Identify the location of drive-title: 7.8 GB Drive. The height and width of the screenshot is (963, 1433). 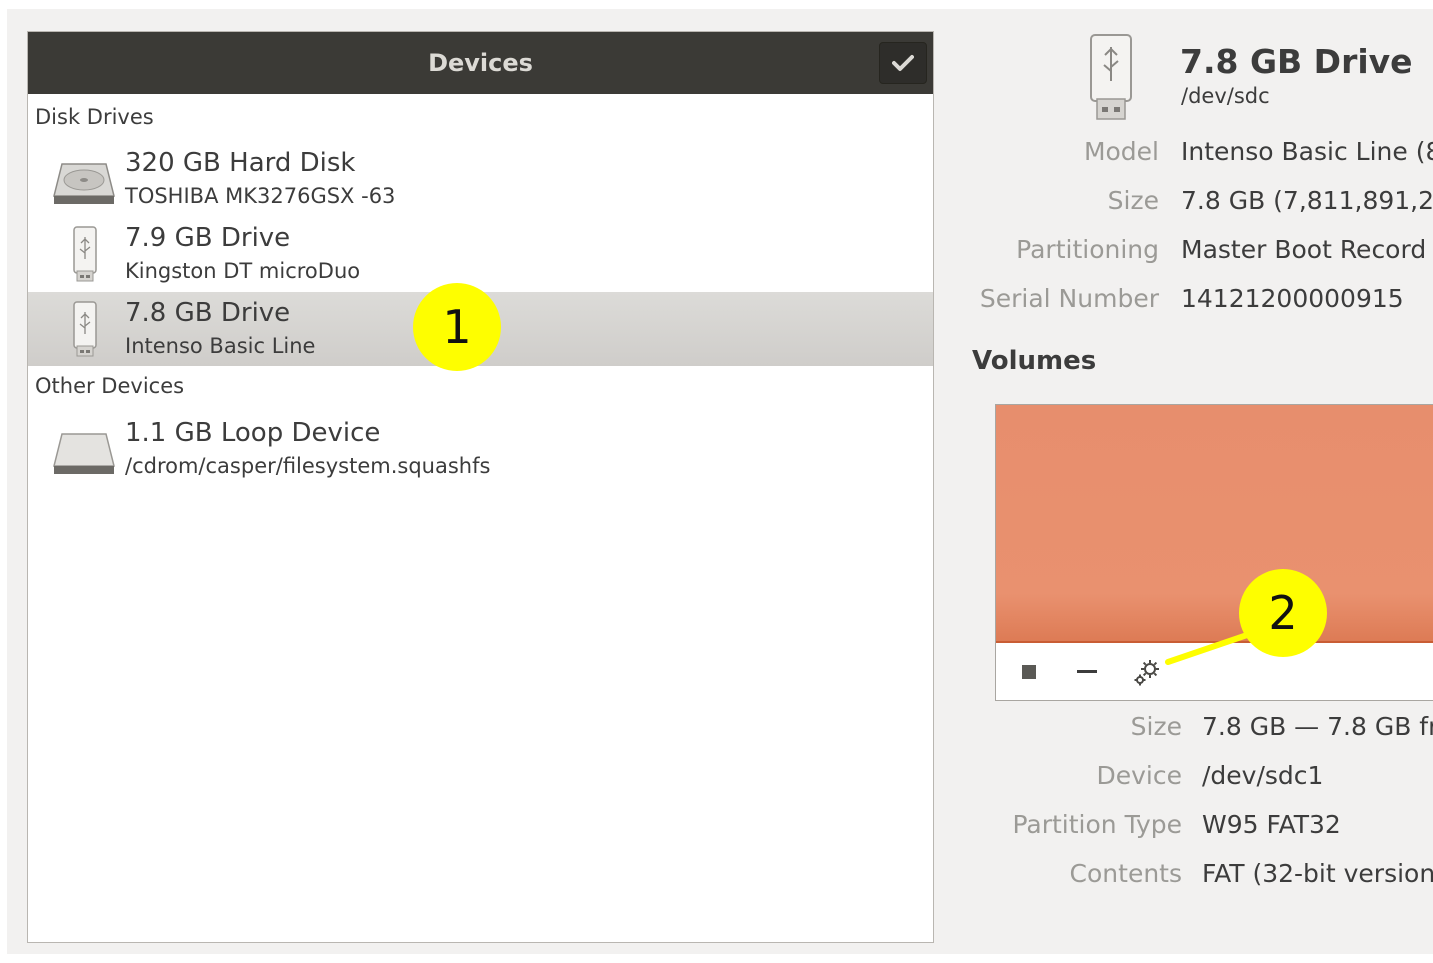
(1296, 61).